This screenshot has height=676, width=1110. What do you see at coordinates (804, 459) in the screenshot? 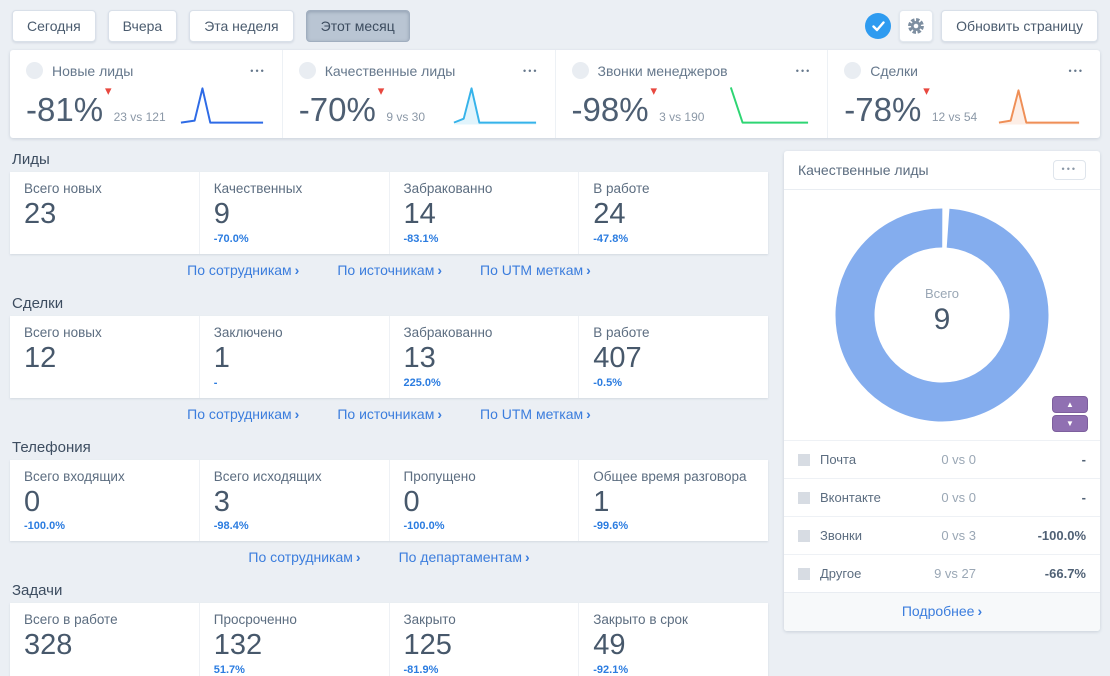
I see `legend-swatch` at bounding box center [804, 459].